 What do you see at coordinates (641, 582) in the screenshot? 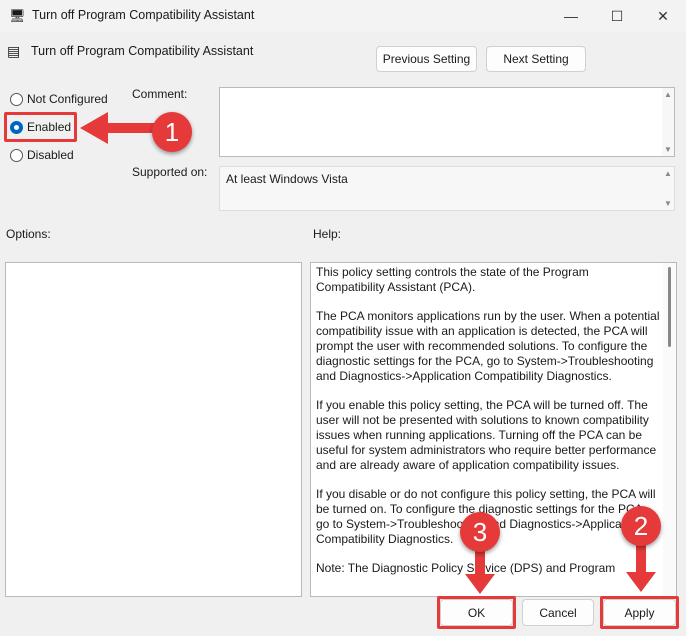
I see `arrow-2-head` at bounding box center [641, 582].